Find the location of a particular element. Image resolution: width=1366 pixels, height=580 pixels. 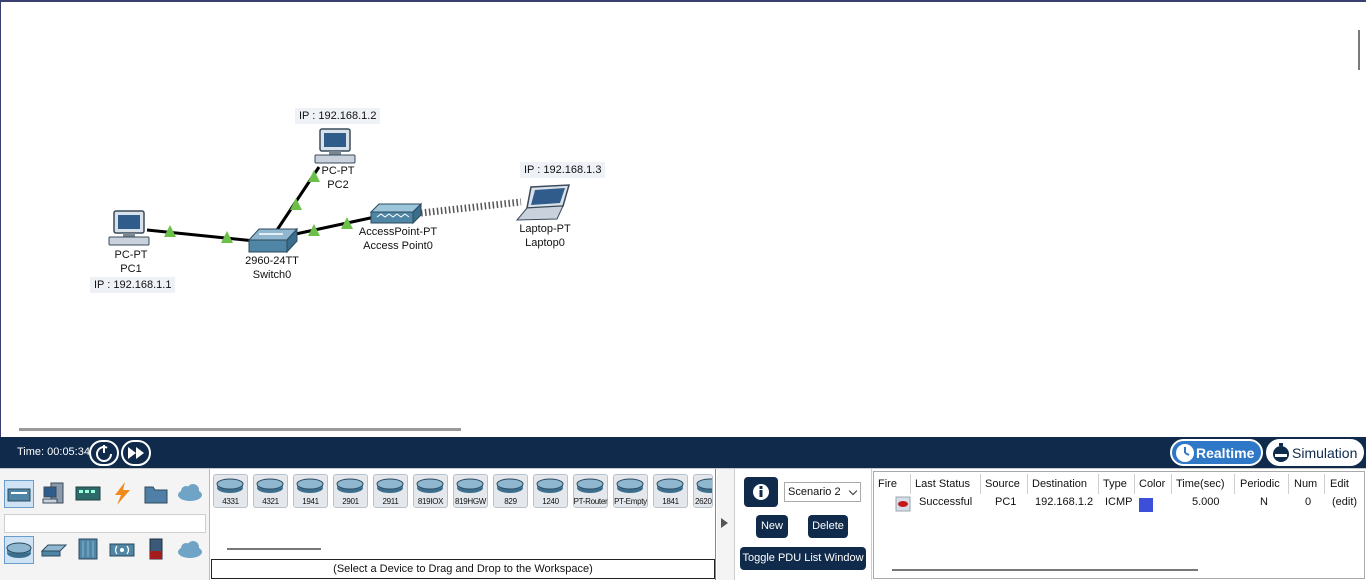

device-router-4331: 4331 is located at coordinates (230, 491).